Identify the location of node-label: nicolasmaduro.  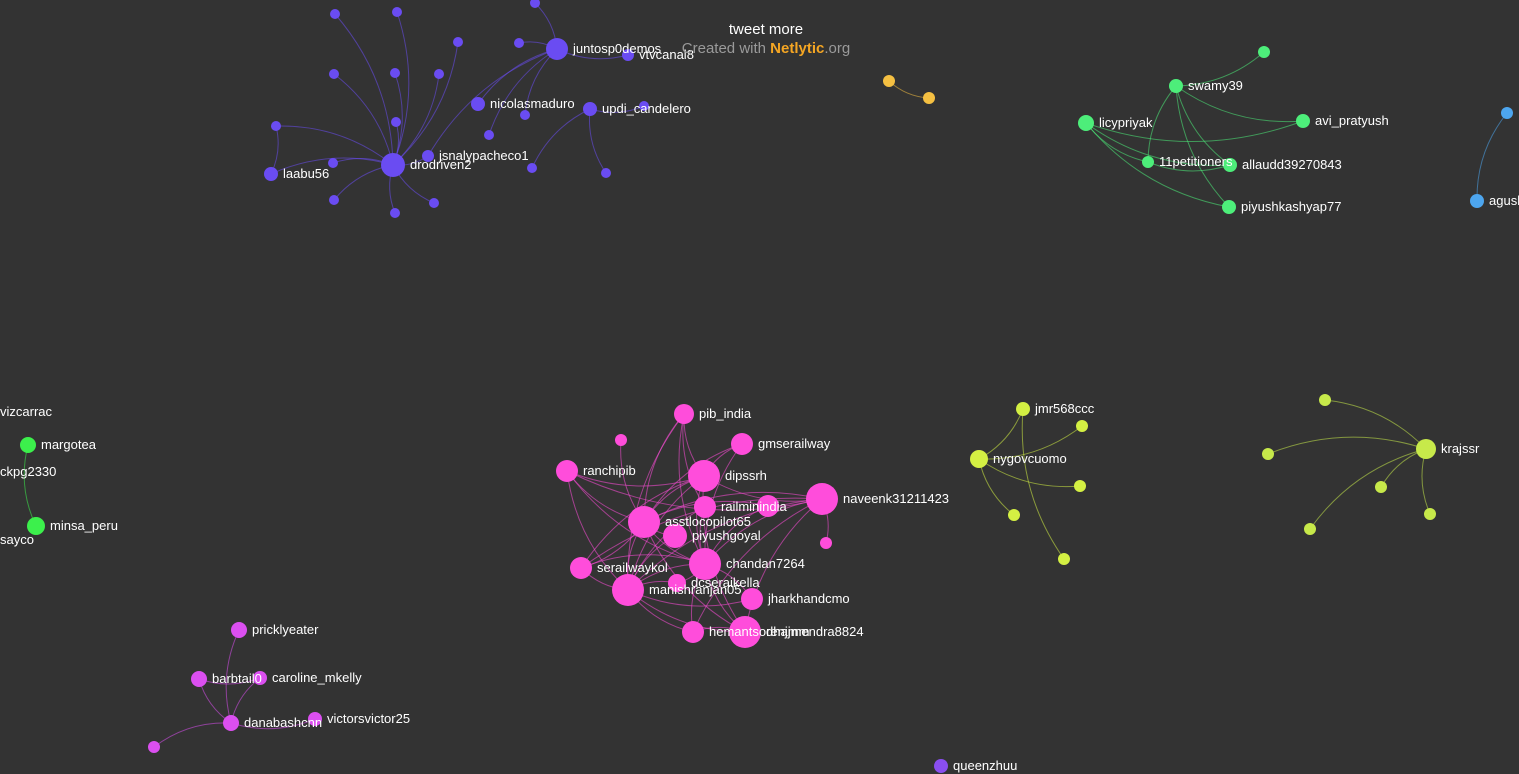
(532, 103).